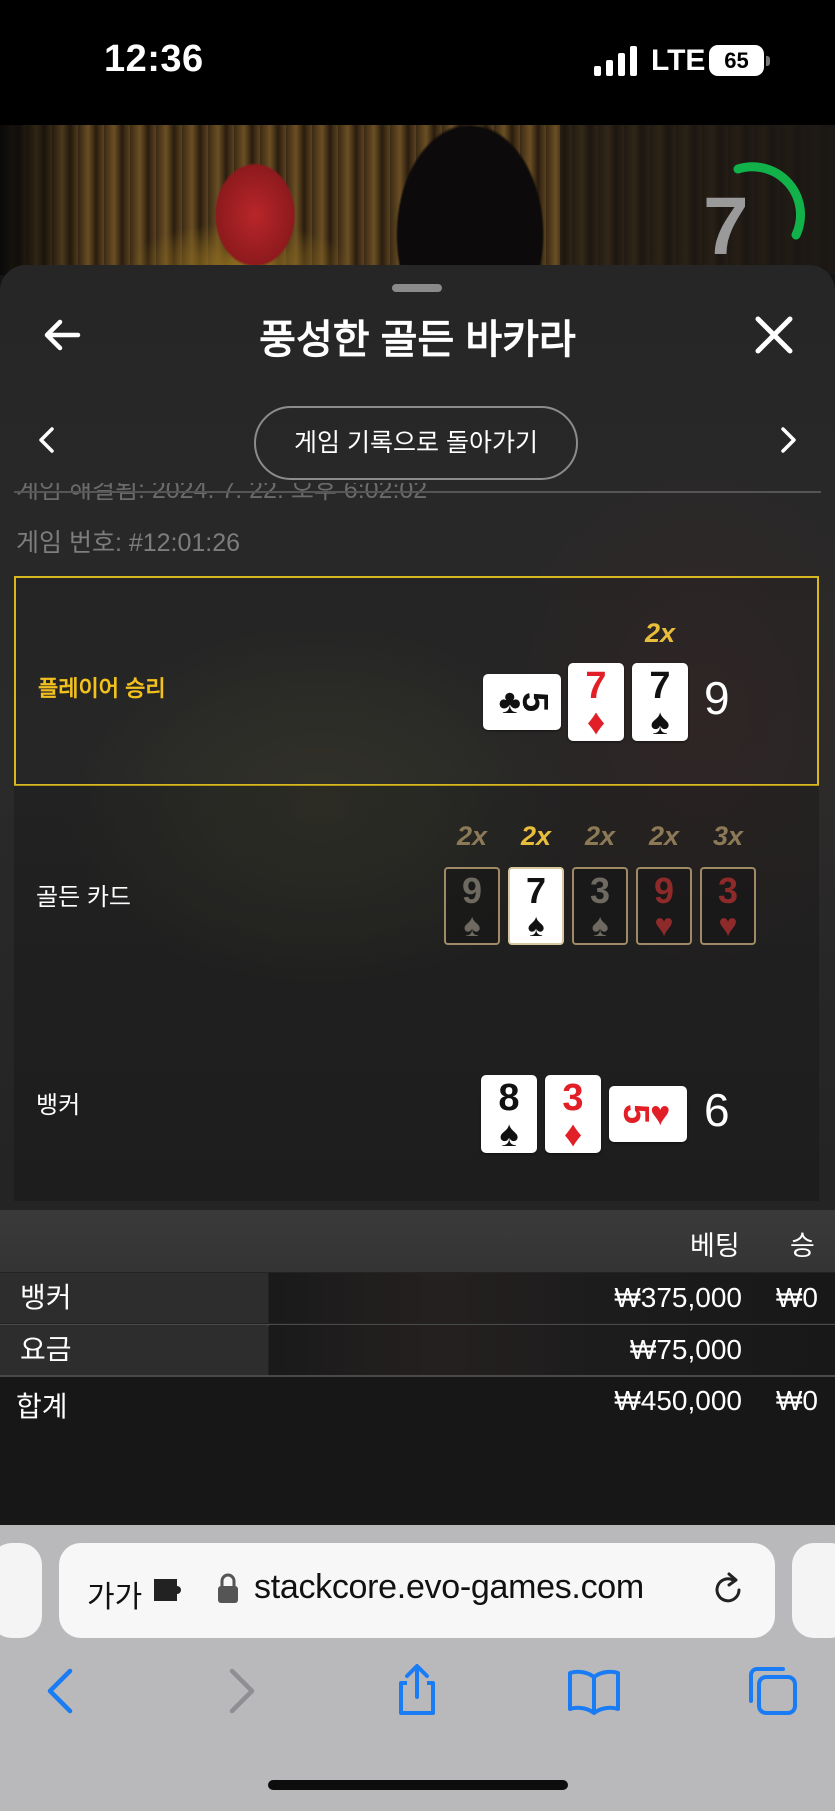 The width and height of the screenshot is (835, 1811). Describe the element at coordinates (417, 1691) in the screenshot. I see `share-icon` at that location.